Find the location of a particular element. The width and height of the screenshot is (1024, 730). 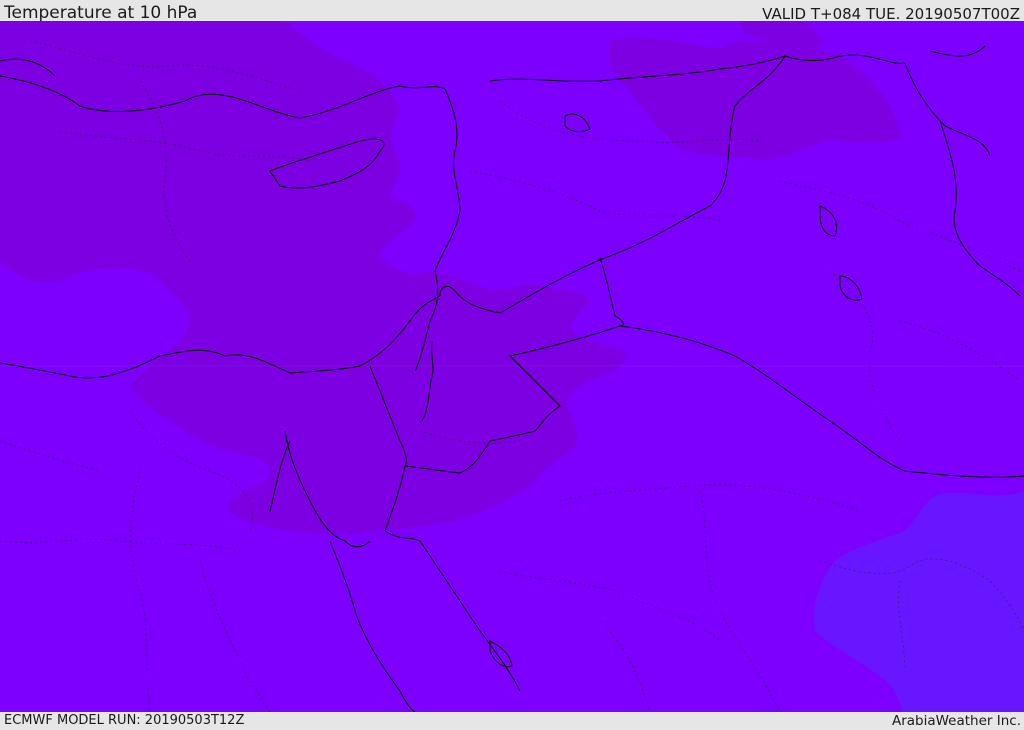

credit-label: ArabiaWeather Inc. is located at coordinates (956, 721).